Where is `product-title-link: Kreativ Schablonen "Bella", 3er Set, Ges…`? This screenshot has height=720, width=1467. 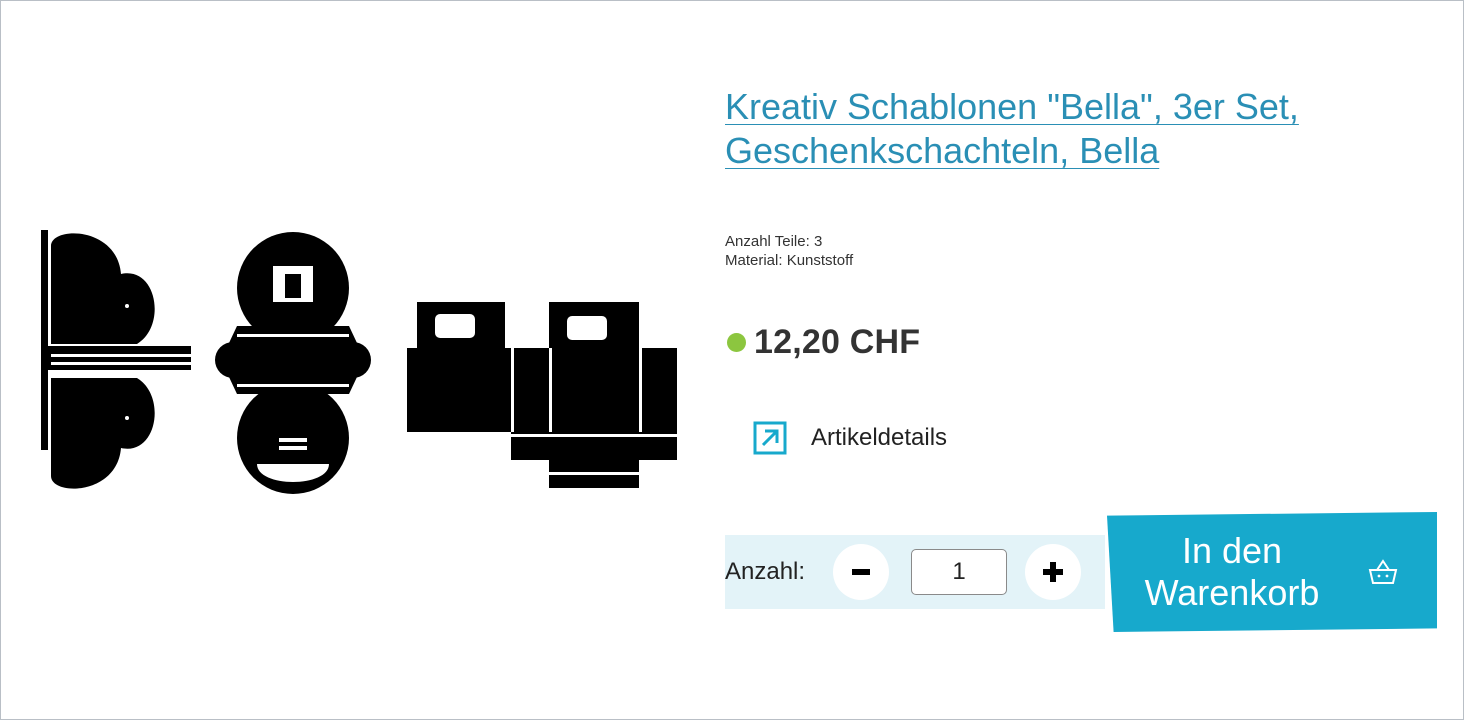 product-title-link: Kreativ Schablonen "Bella", 3er Set, Ges… is located at coordinates (1012, 128).